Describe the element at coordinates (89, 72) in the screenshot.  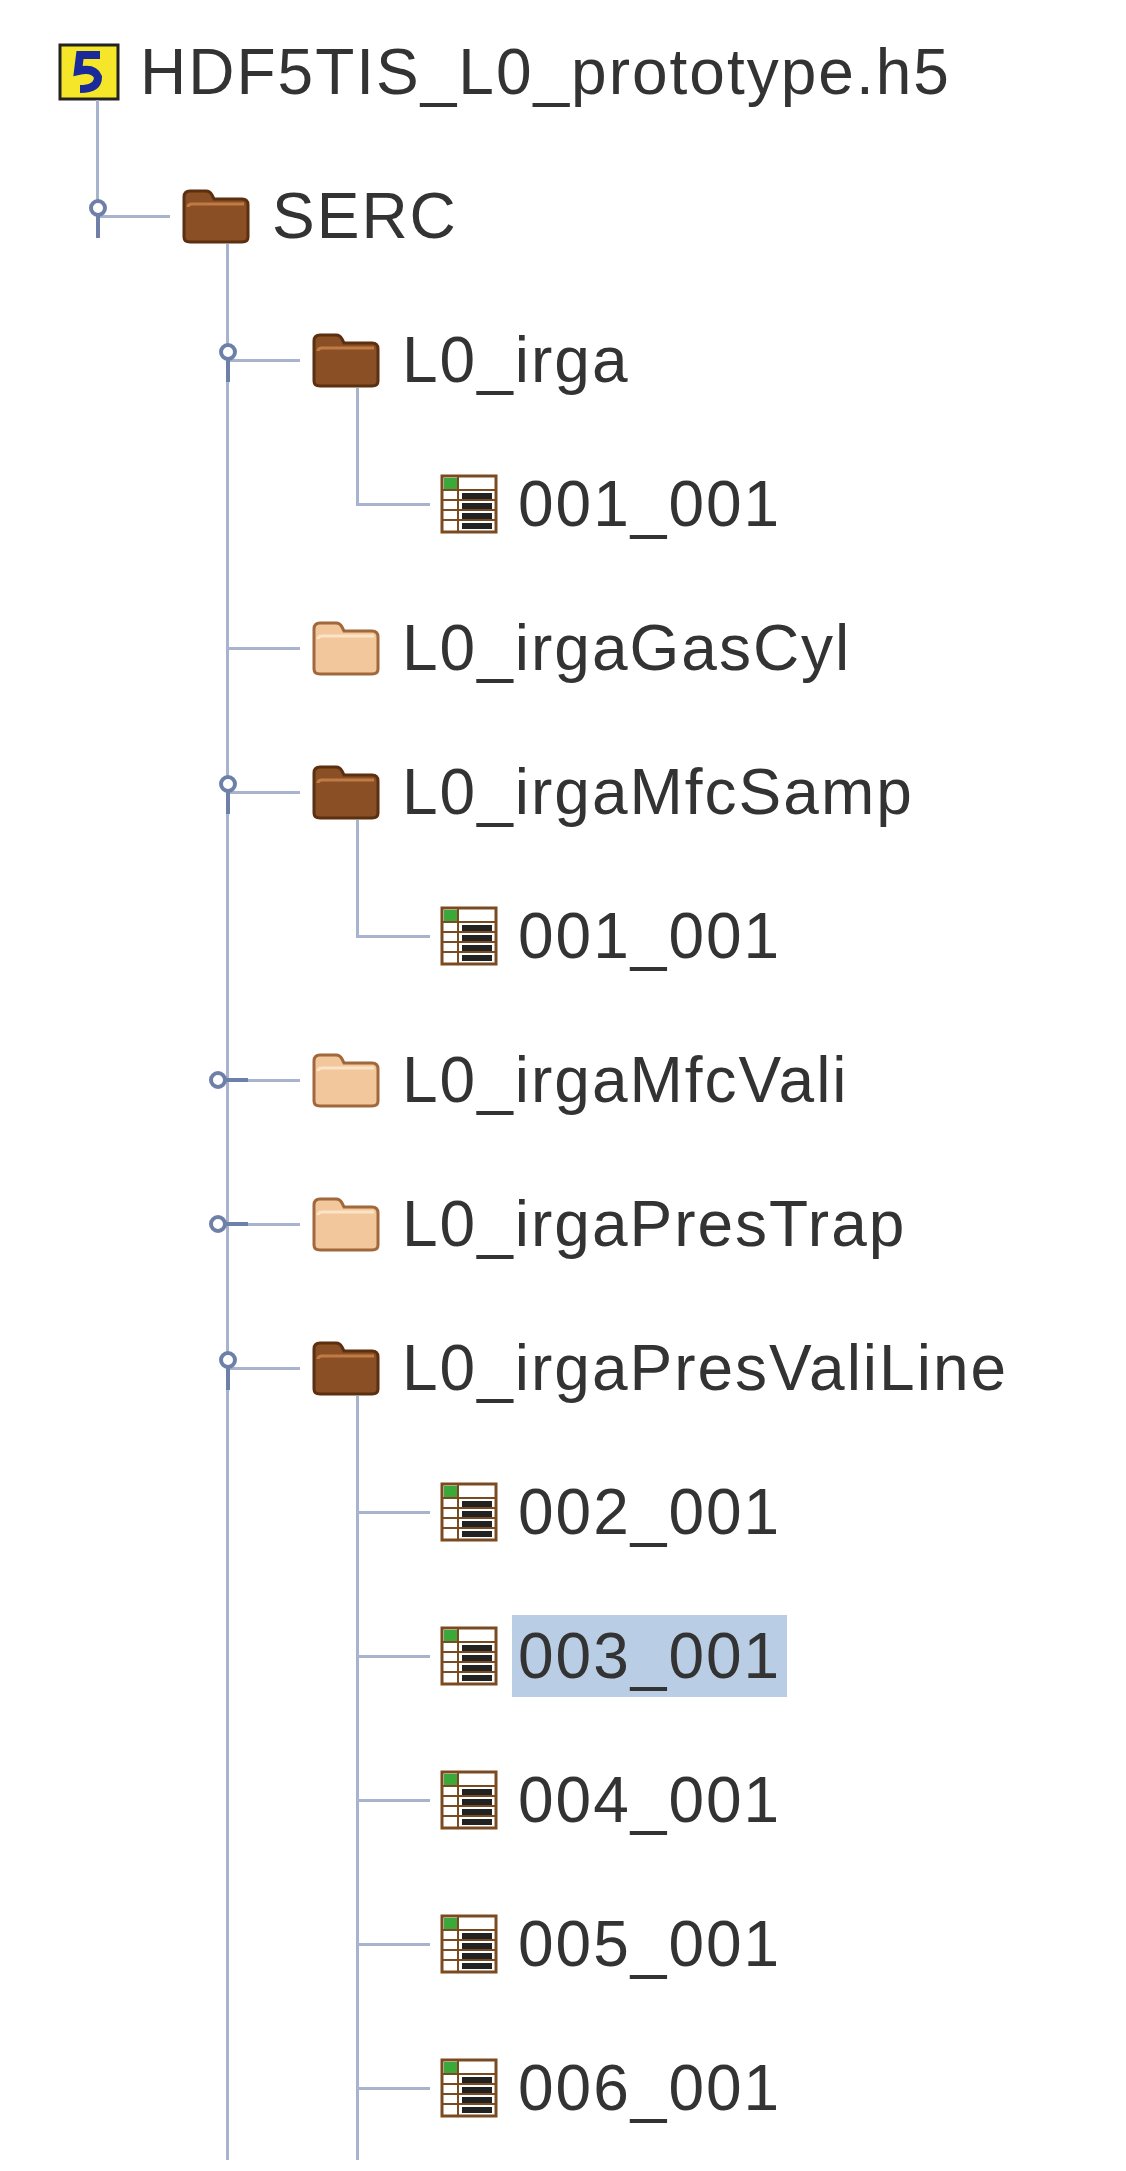
I see `file-icon` at that location.